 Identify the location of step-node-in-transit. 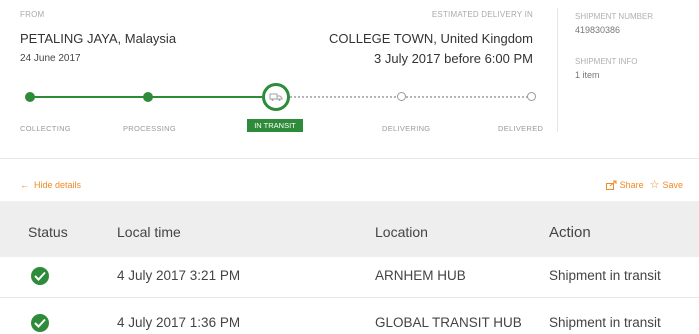
(276, 97).